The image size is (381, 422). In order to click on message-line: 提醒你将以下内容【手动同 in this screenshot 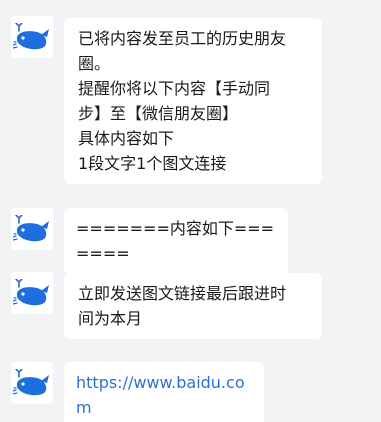, I will do `click(174, 88)`.